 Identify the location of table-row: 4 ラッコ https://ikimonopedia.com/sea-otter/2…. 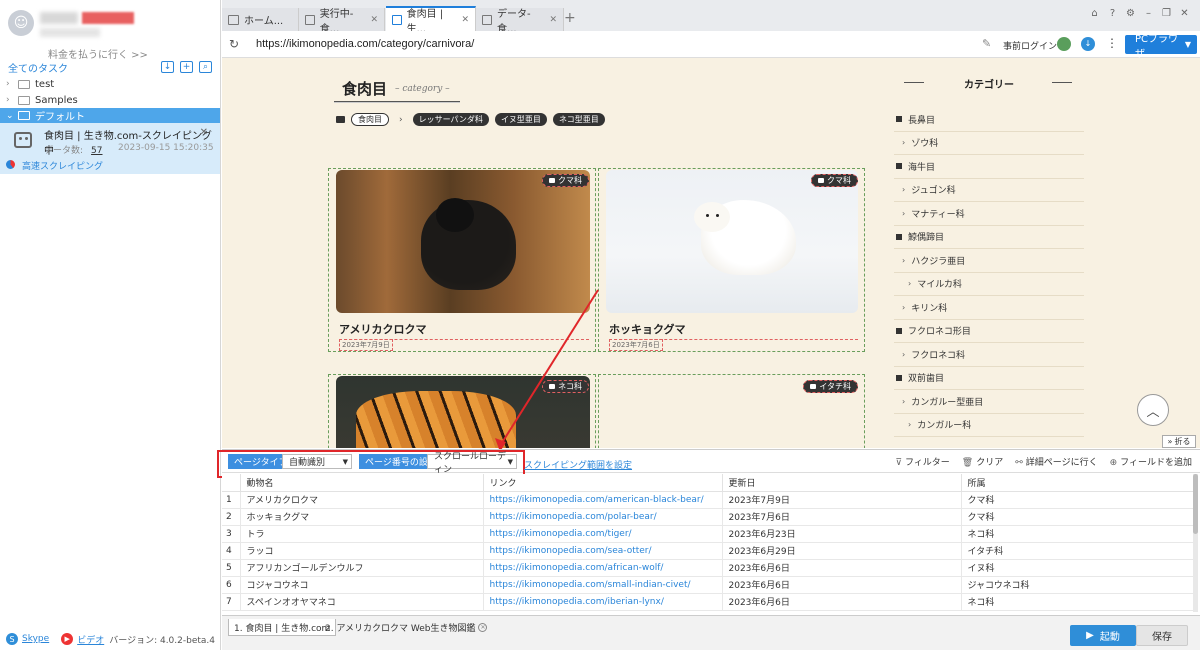
(710, 551).